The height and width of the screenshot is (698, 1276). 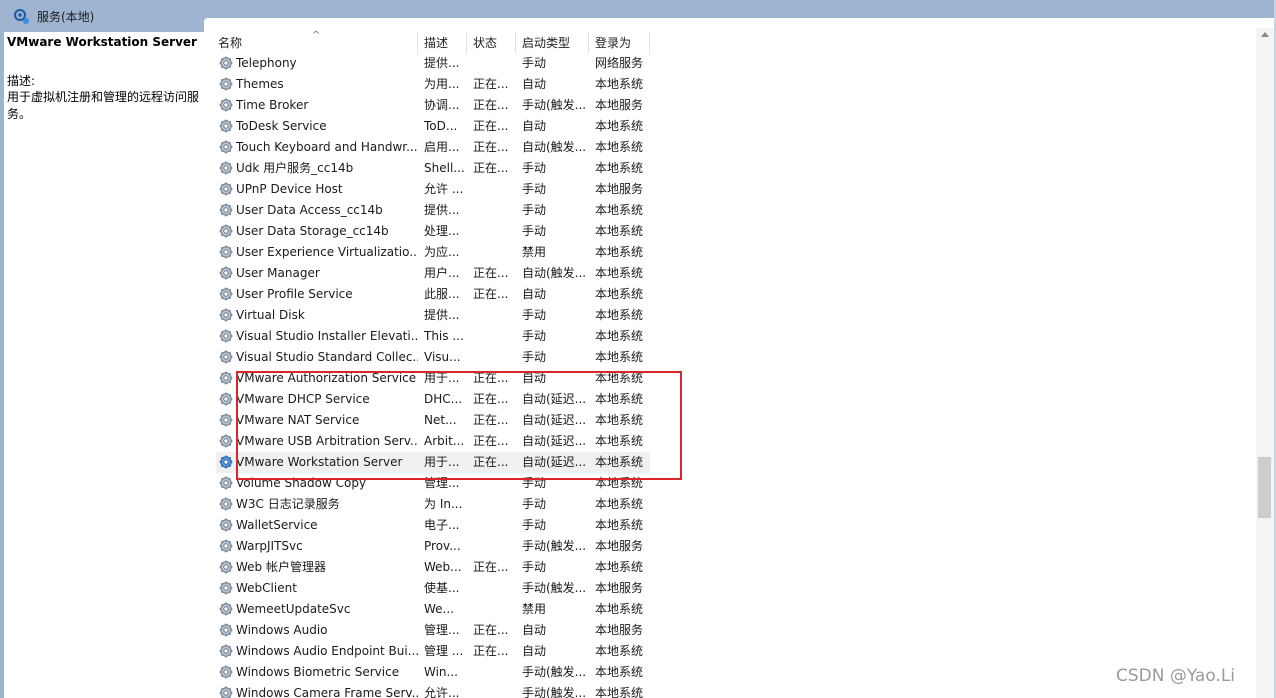 I want to click on service-name: Udk 用户服务_cc14b, so click(x=295, y=168).